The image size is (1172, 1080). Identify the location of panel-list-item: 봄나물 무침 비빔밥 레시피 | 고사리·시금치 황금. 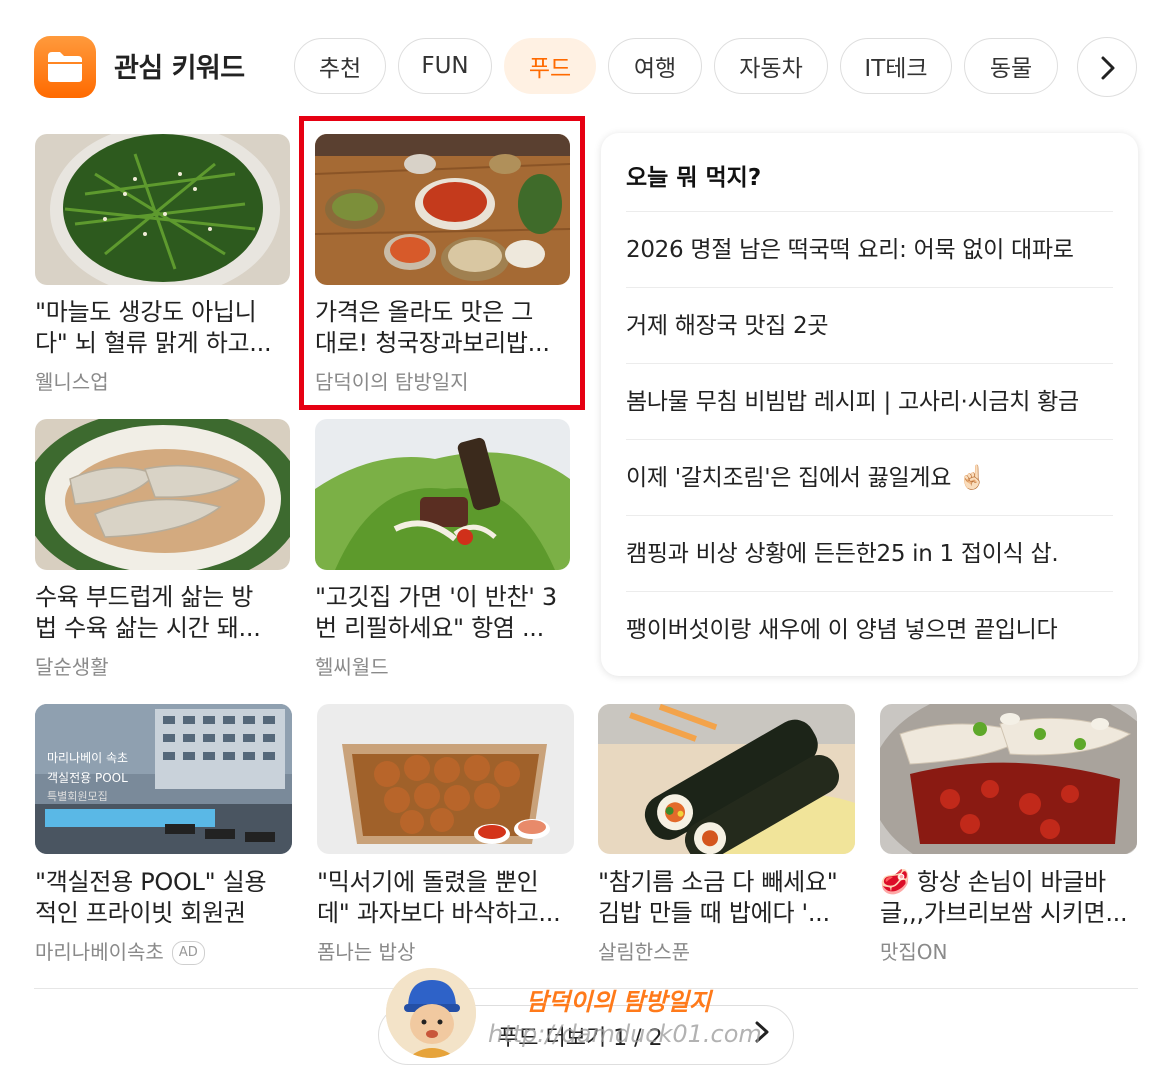
(869, 401).